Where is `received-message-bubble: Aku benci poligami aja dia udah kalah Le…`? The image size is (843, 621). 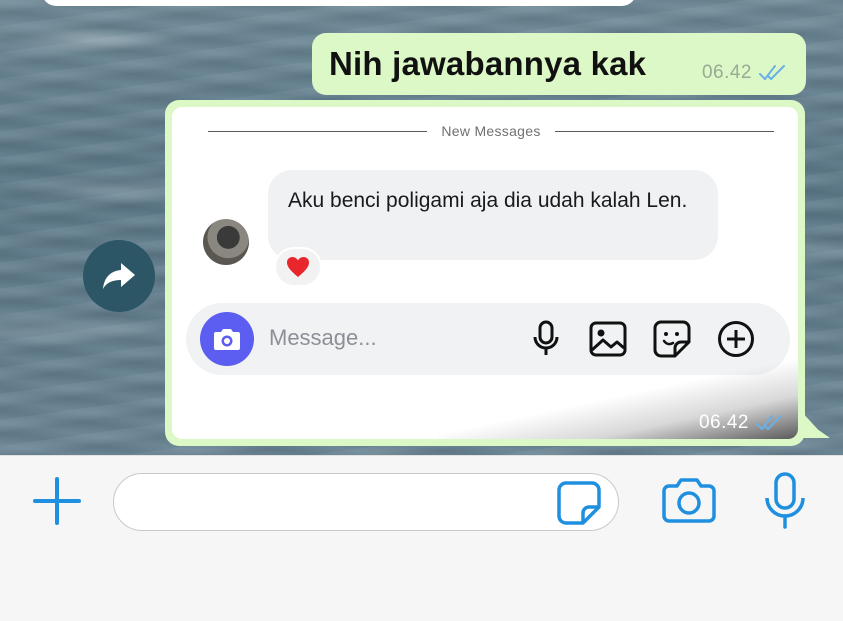 received-message-bubble: Aku benci poligami aja dia udah kalah Le… is located at coordinates (493, 215).